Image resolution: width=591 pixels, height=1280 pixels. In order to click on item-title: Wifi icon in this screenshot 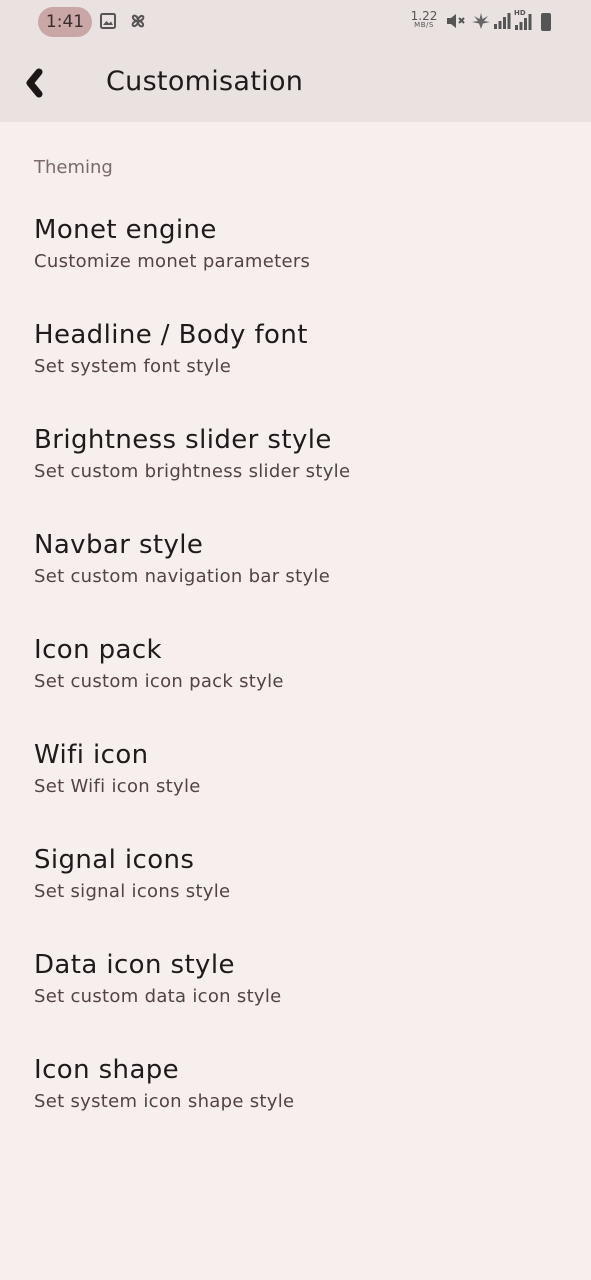, I will do `click(91, 755)`.